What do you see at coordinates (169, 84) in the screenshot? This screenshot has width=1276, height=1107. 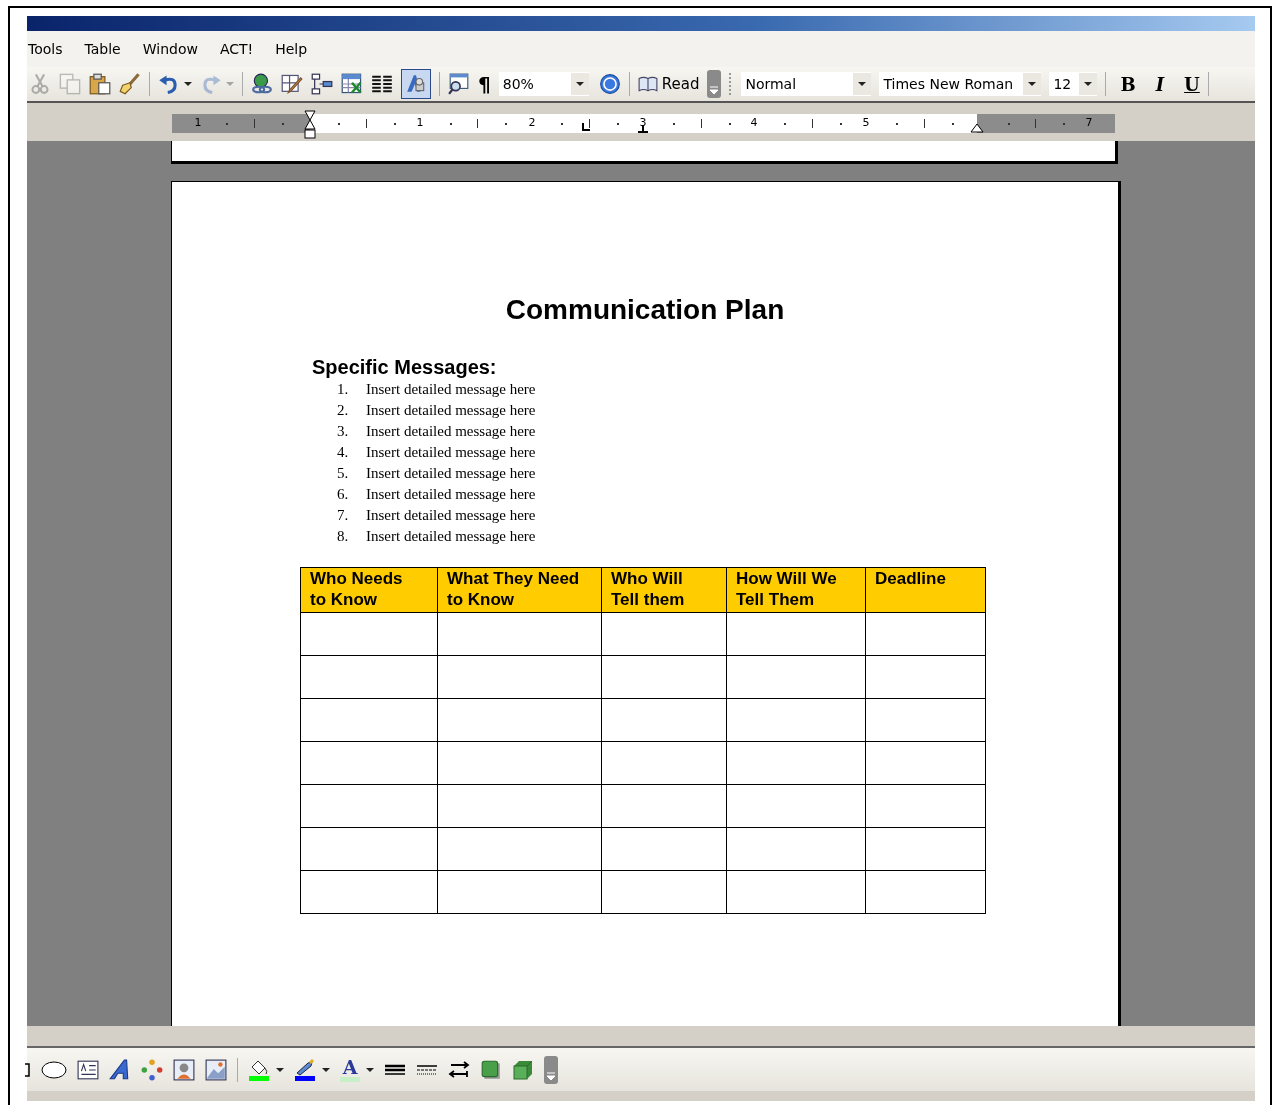 I see `undo-icon` at bounding box center [169, 84].